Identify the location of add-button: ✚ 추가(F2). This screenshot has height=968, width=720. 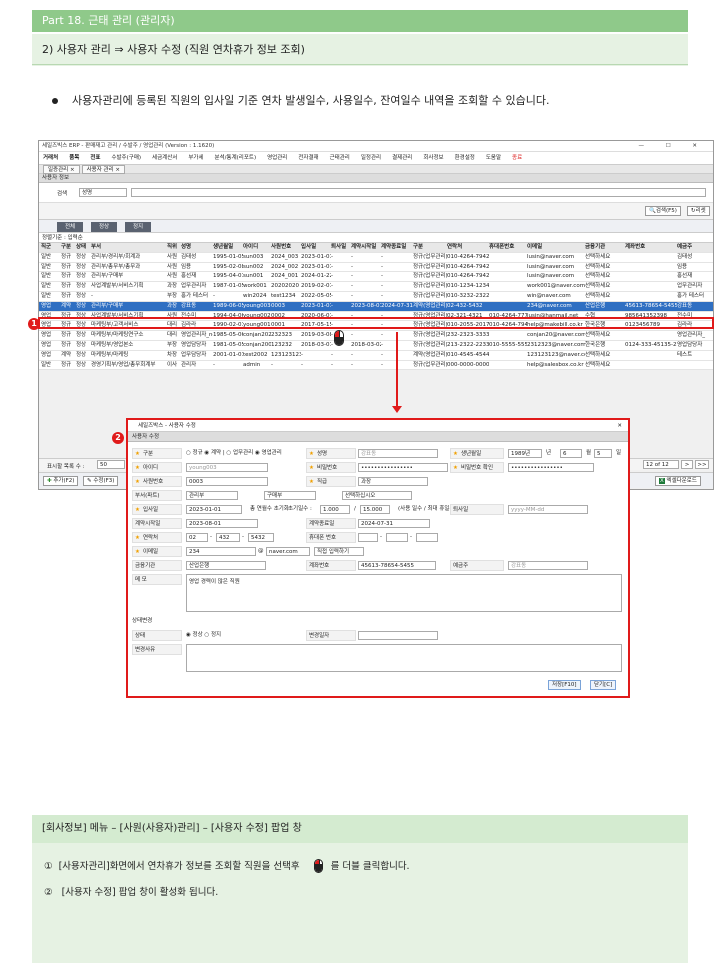
(61, 481).